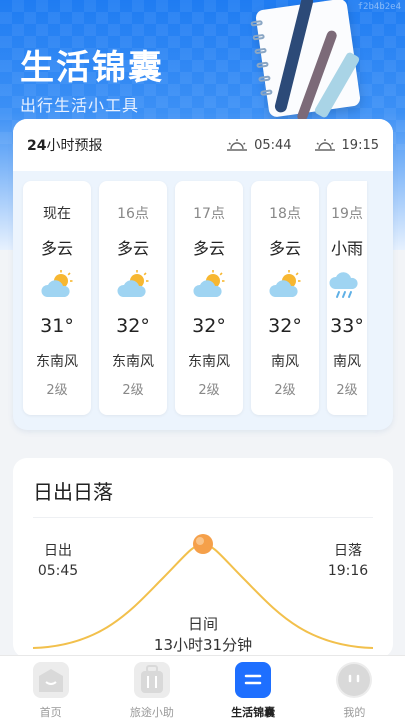  Describe the element at coordinates (133, 214) in the screenshot. I see `hour-time: 16点` at that location.